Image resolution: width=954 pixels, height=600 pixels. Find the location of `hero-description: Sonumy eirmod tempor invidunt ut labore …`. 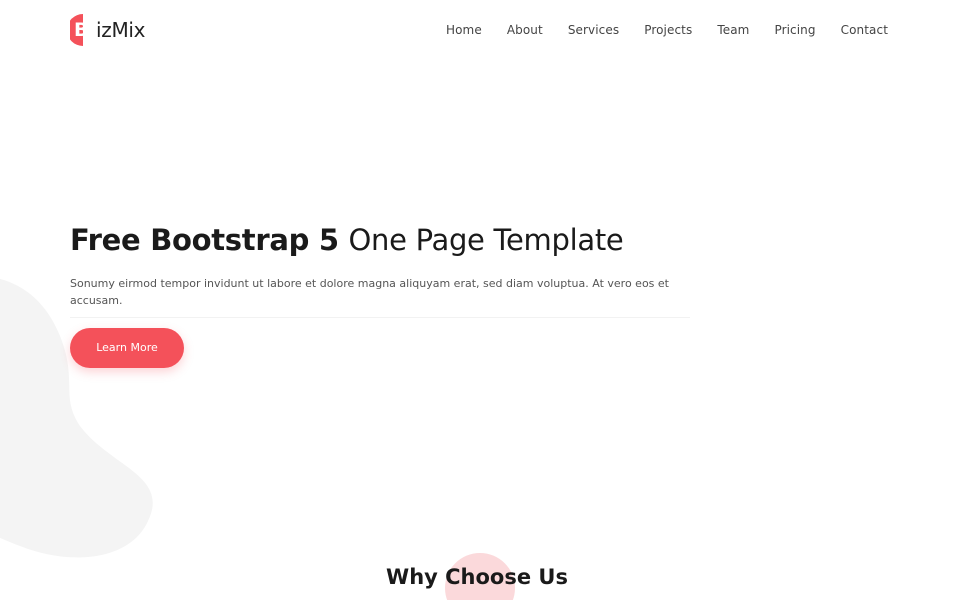

hero-description: Sonumy eirmod tempor invidunt ut labore … is located at coordinates (380, 296).